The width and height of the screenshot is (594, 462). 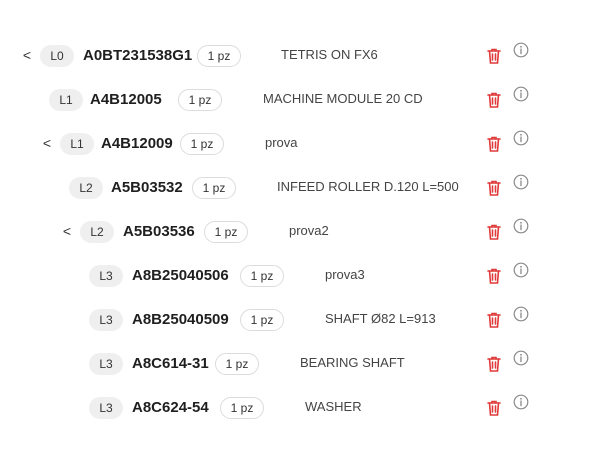 What do you see at coordinates (380, 318) in the screenshot?
I see `item-description: SHAFT Ø82 L=913` at bounding box center [380, 318].